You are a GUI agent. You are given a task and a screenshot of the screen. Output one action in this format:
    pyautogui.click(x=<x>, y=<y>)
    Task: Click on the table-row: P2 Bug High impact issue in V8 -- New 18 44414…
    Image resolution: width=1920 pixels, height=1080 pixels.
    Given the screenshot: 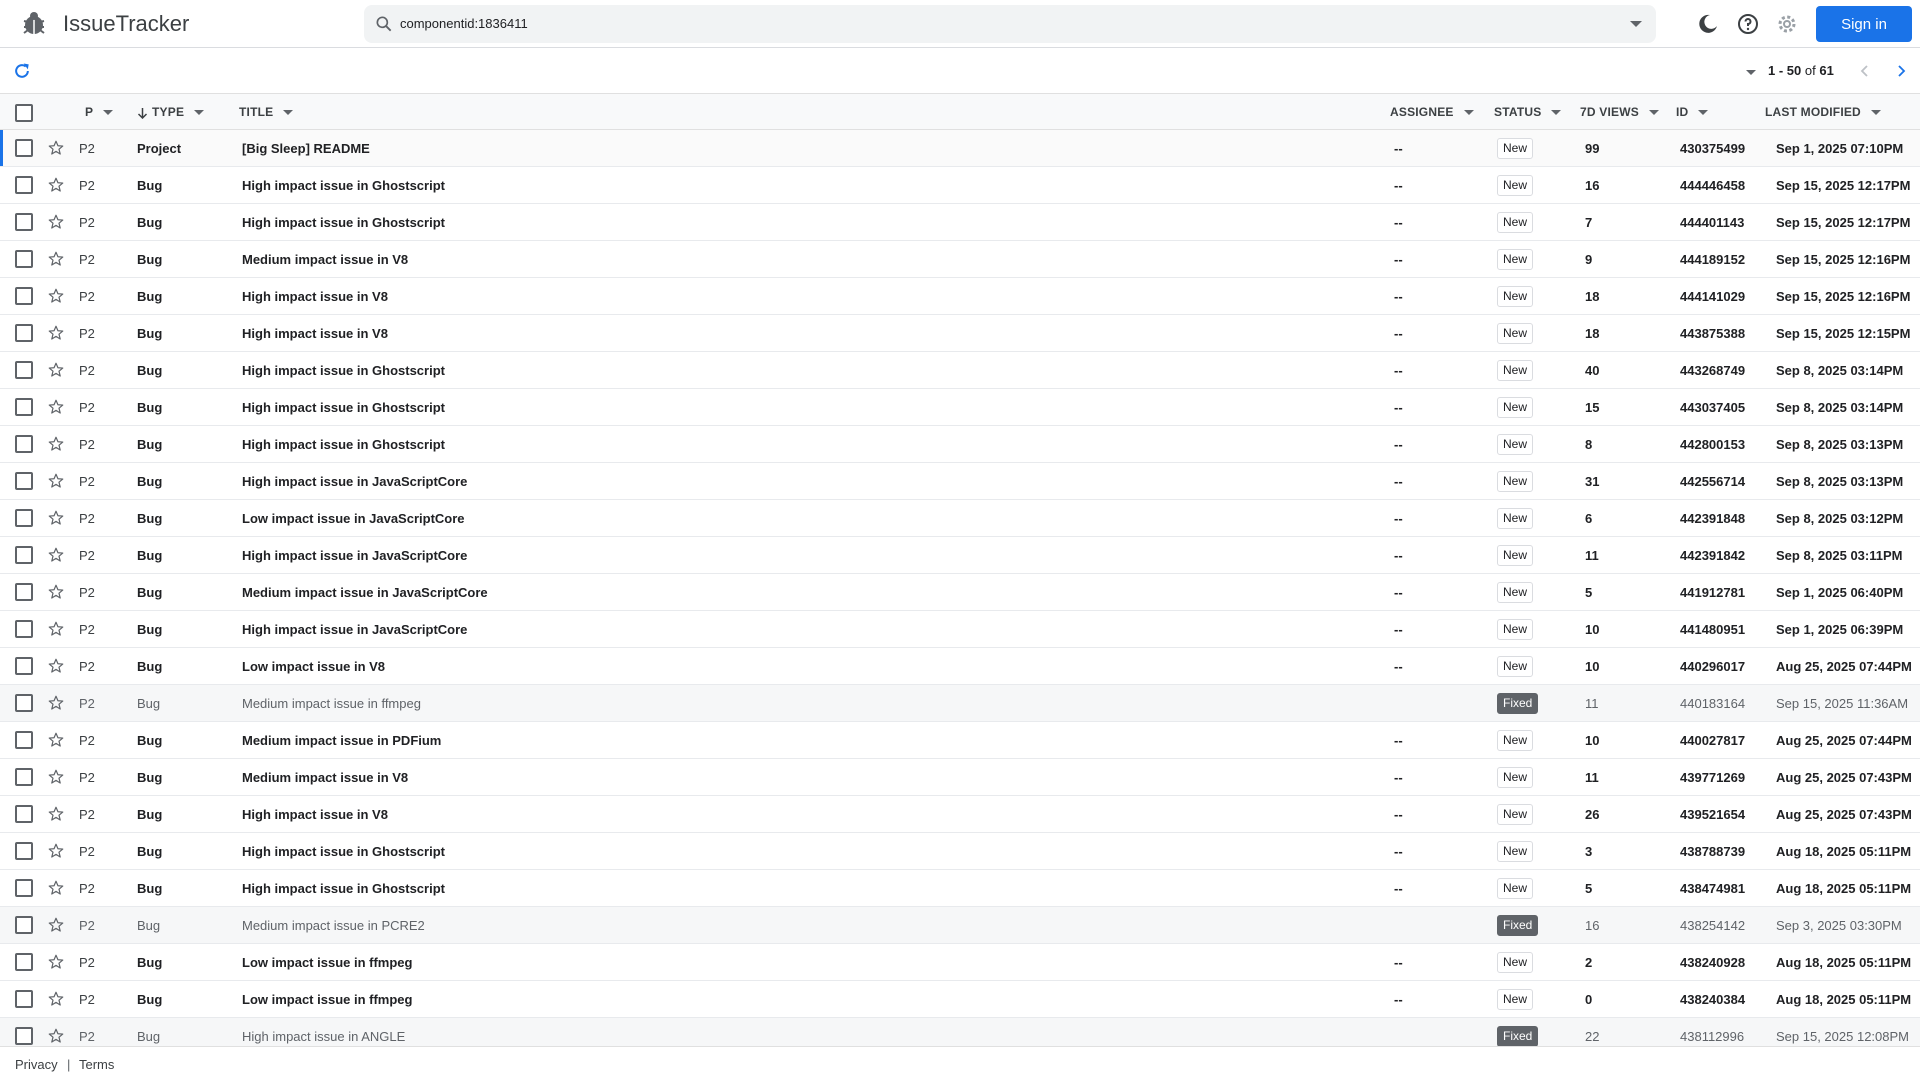 What is the action you would take?
    pyautogui.click(x=960, y=296)
    